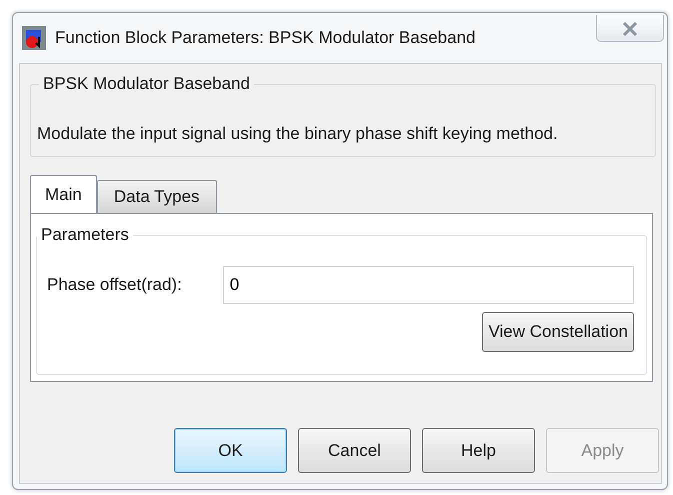  I want to click on close-button, so click(630, 28).